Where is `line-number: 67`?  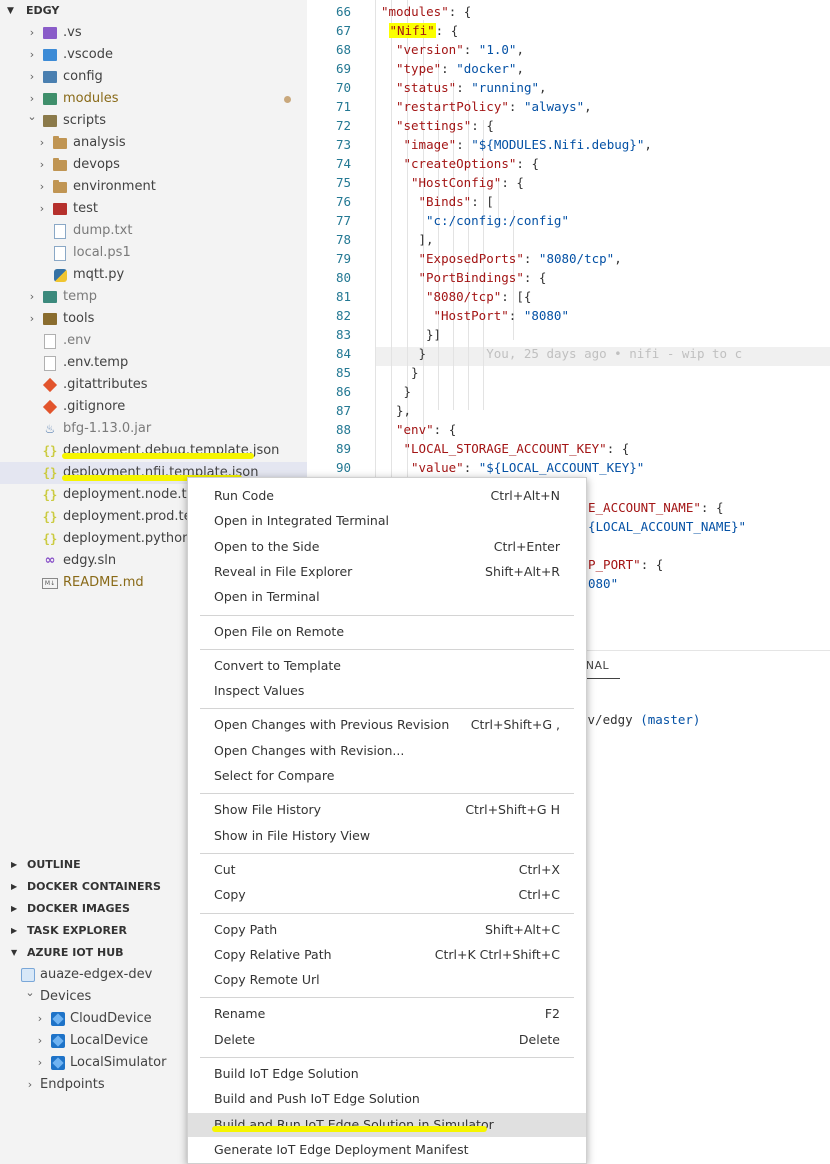
line-number: 67 is located at coordinates (343, 30).